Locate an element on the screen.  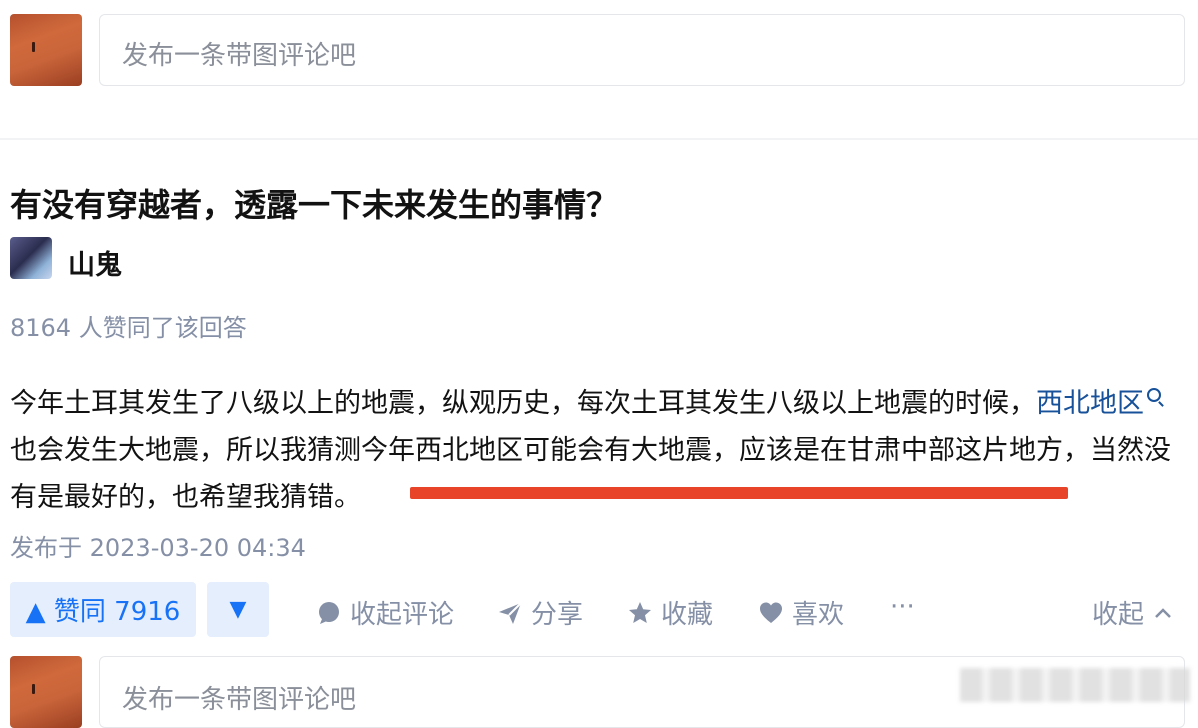
favorite-button: 收藏 is located at coordinates (670, 612).